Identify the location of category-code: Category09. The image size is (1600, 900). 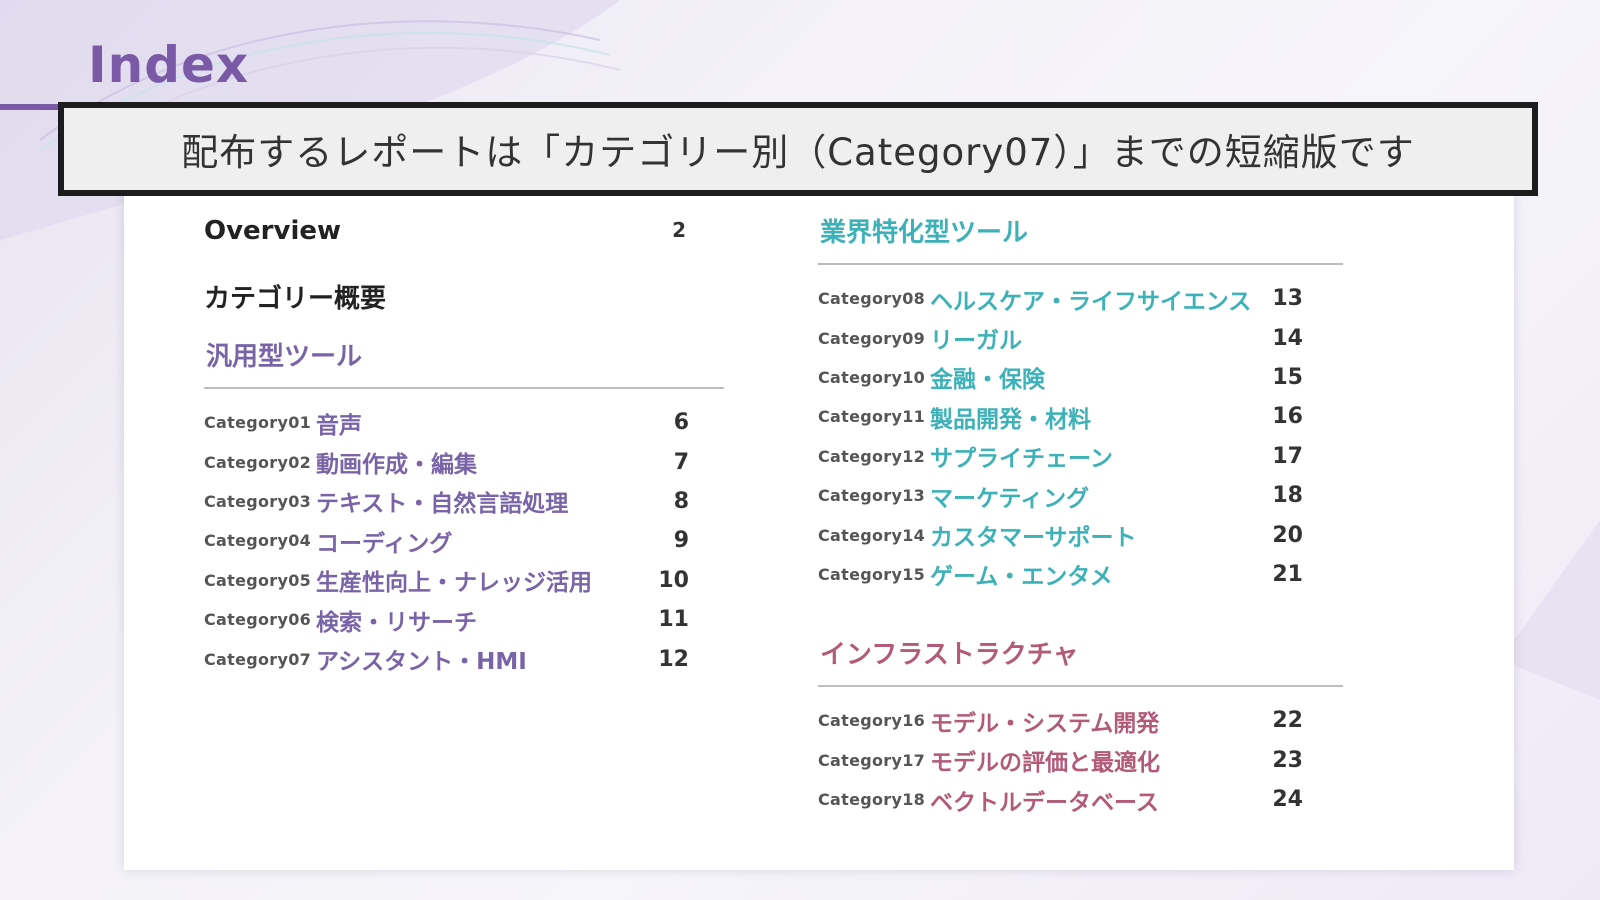
(872, 338).